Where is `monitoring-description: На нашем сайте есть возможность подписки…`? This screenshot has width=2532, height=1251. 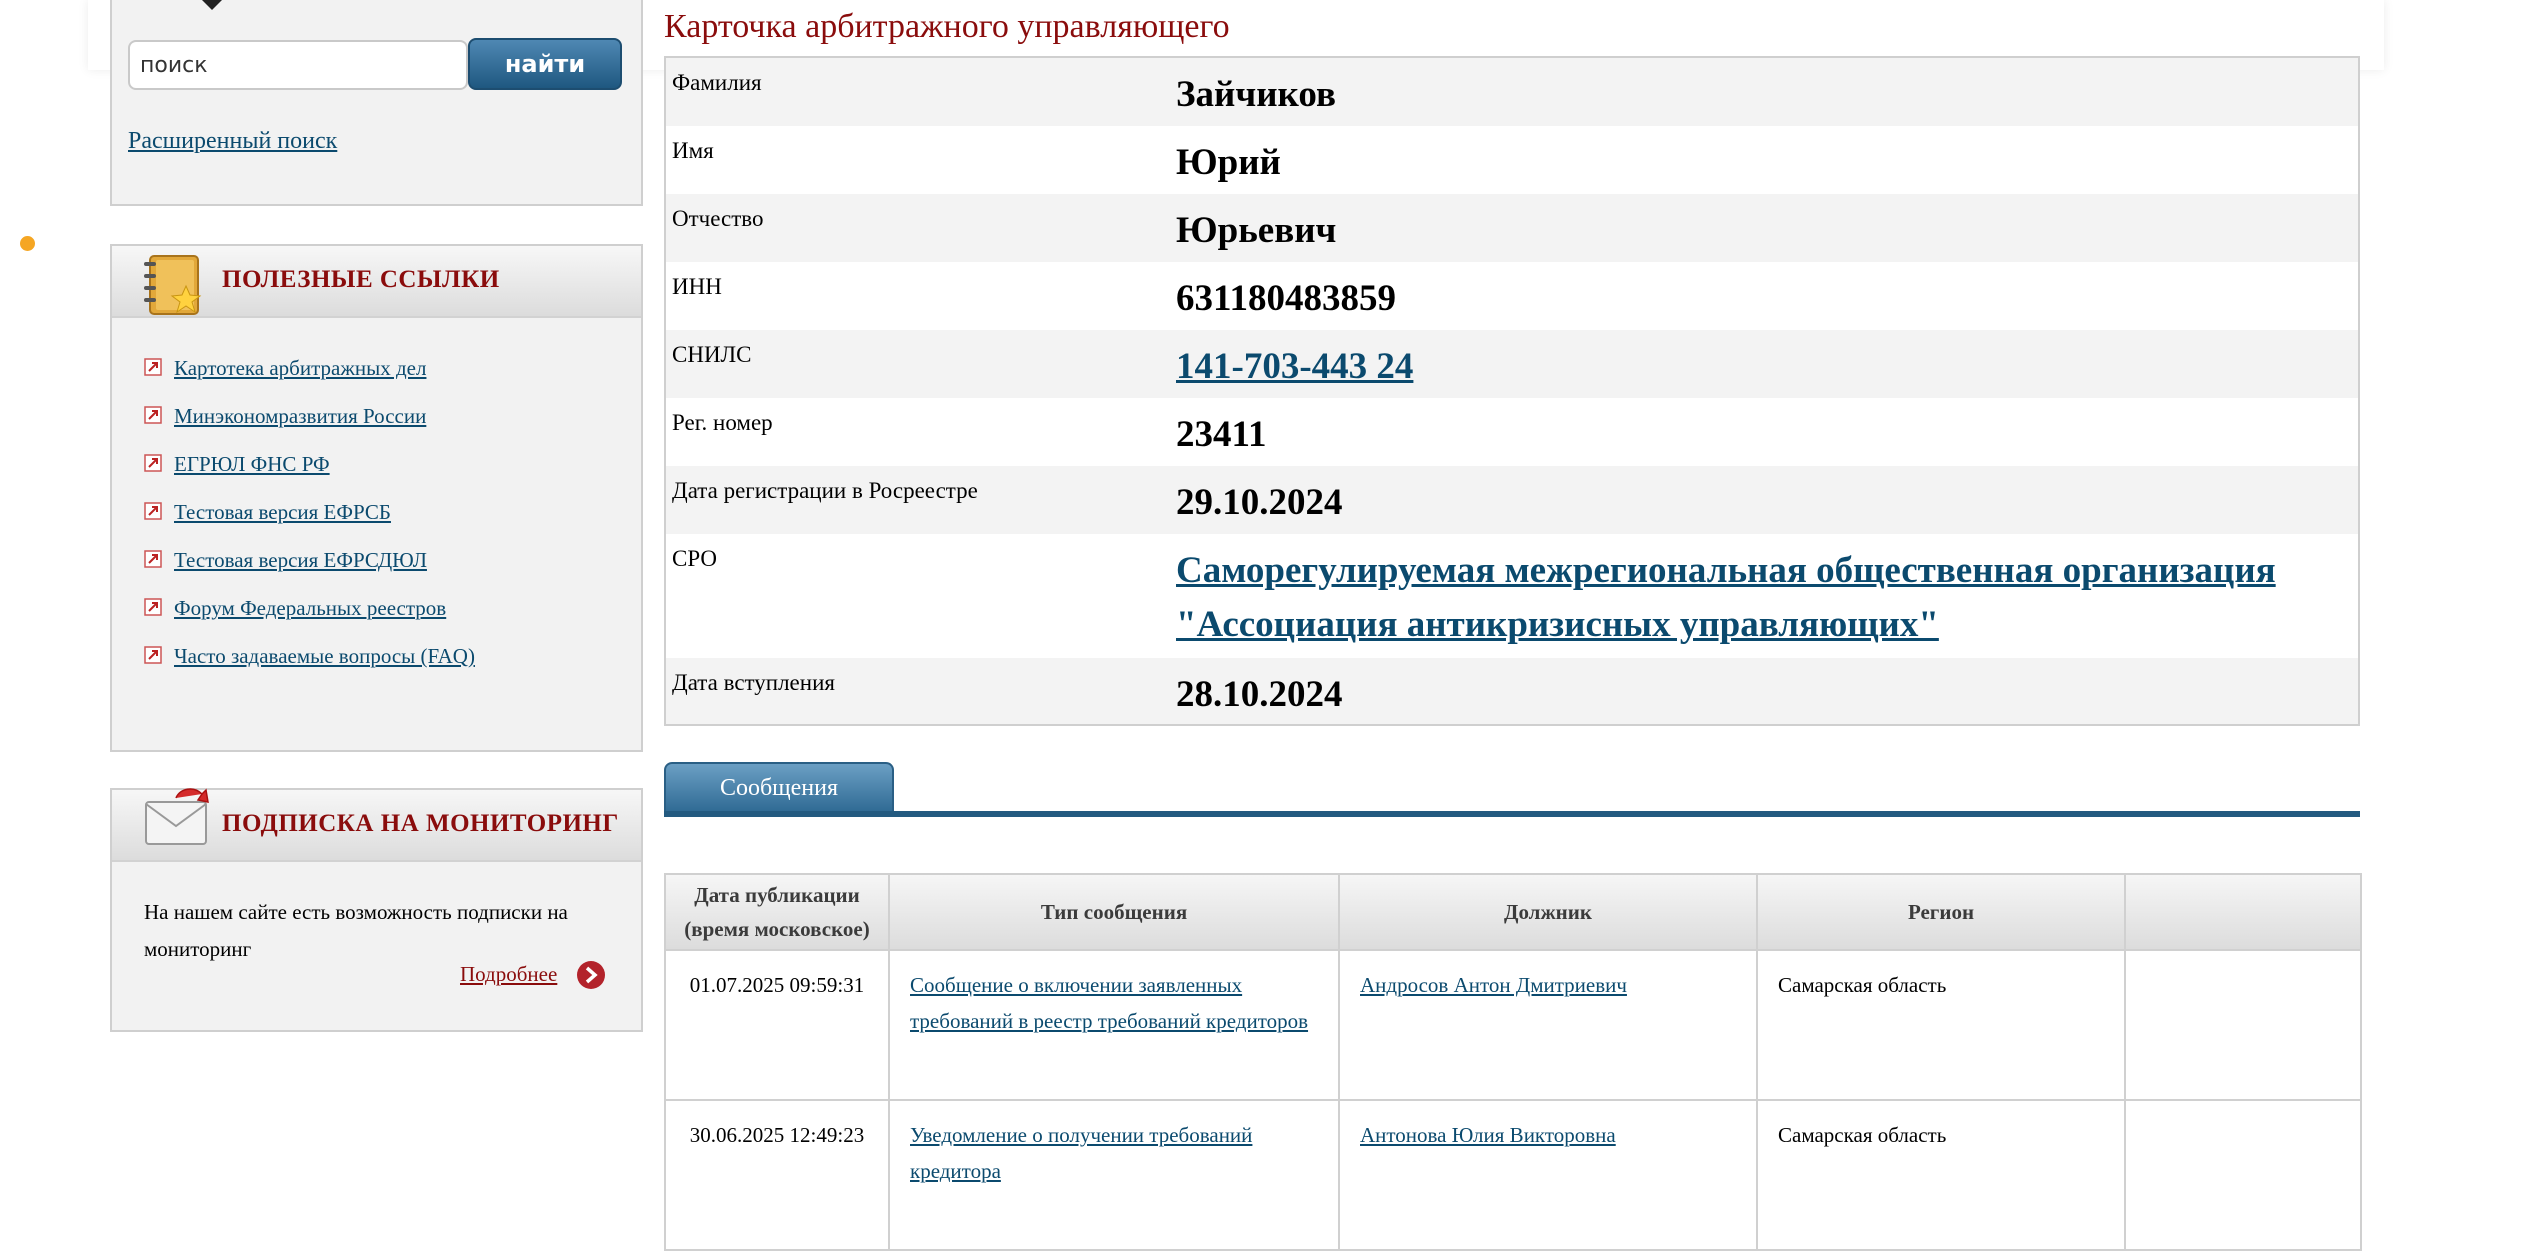 monitoring-description: На нашем сайте есть возможность подписки… is located at coordinates (356, 930).